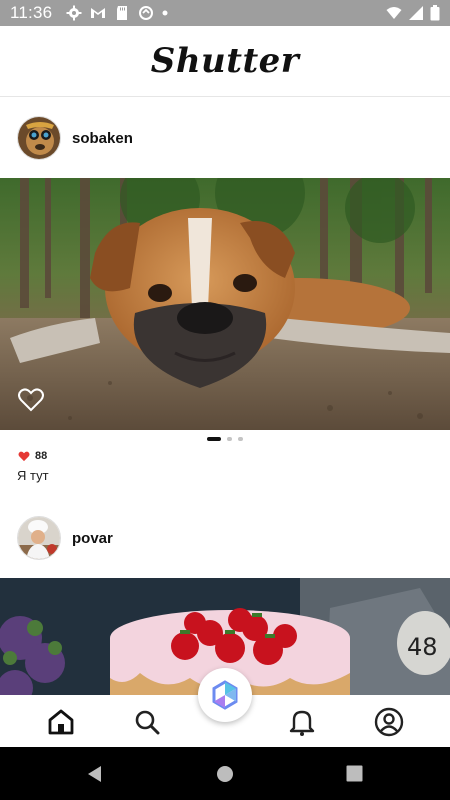 The image size is (450, 800). What do you see at coordinates (416, 13) in the screenshot?
I see `signal-icon` at bounding box center [416, 13].